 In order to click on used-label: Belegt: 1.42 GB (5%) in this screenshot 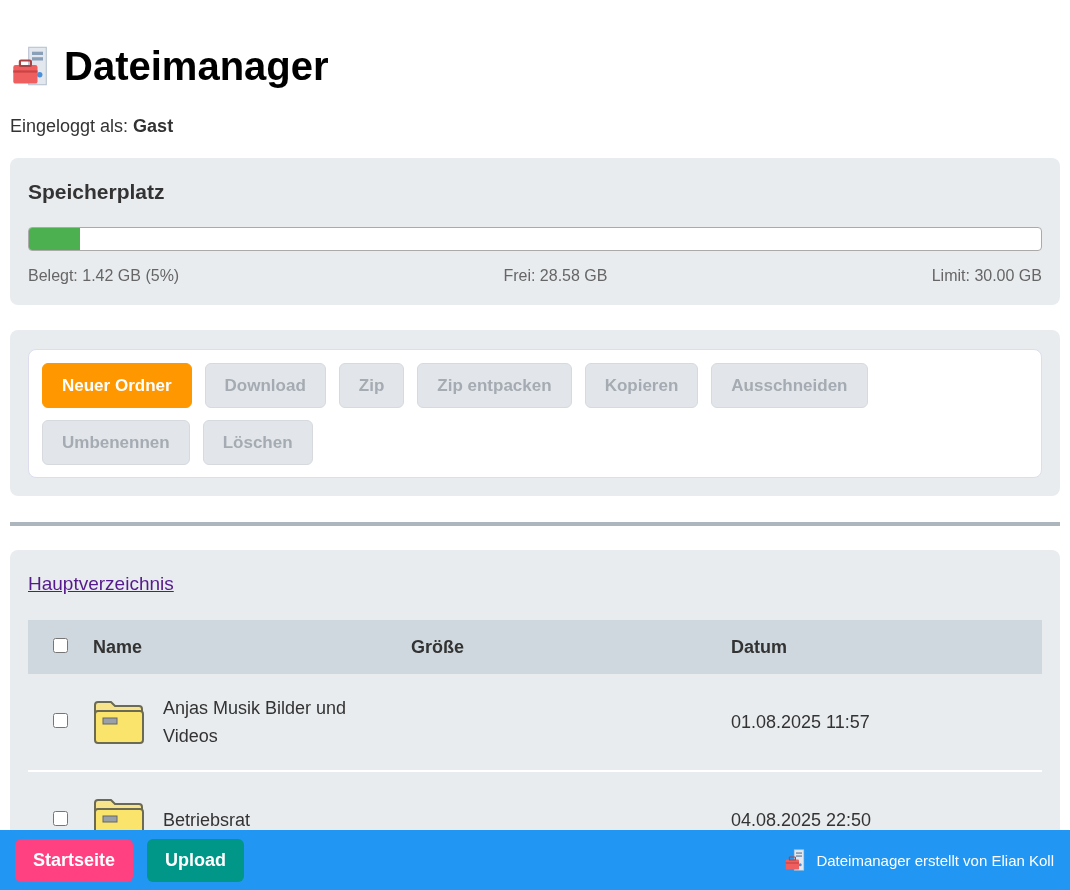, I will do `click(104, 276)`.